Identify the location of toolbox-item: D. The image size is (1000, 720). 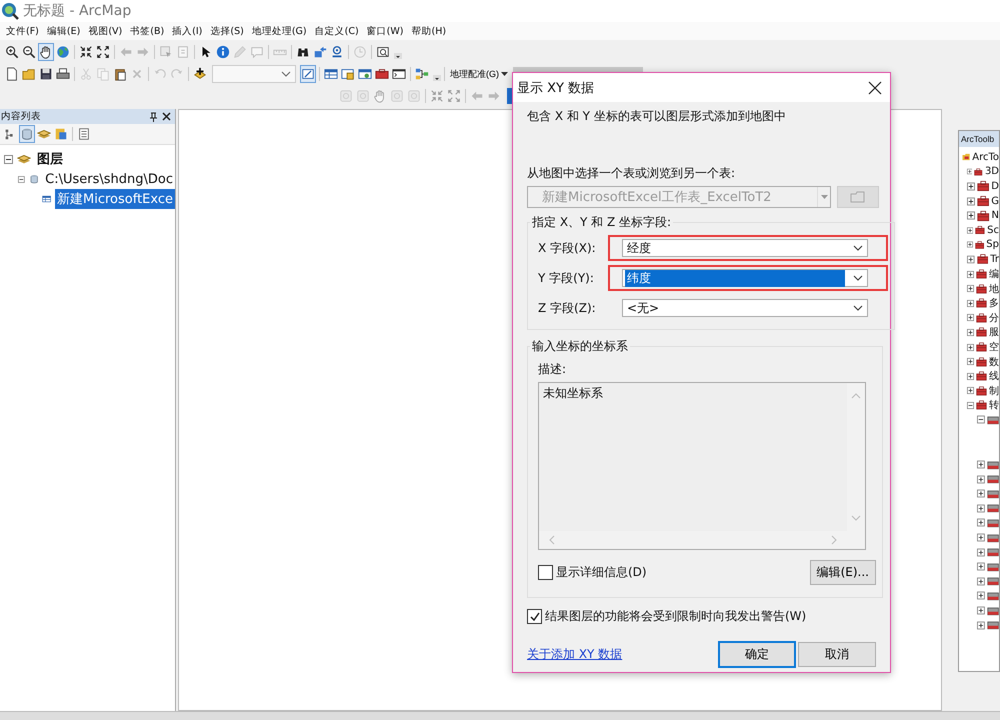
(995, 186).